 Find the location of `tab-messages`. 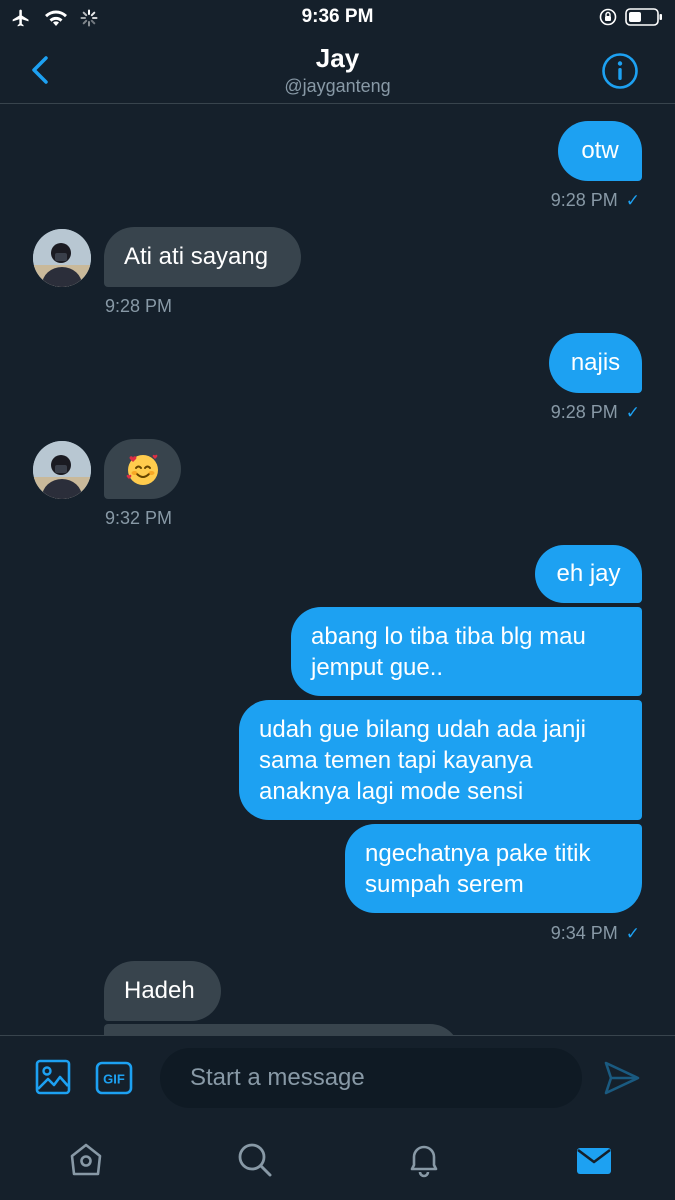

tab-messages is located at coordinates (594, 1160).